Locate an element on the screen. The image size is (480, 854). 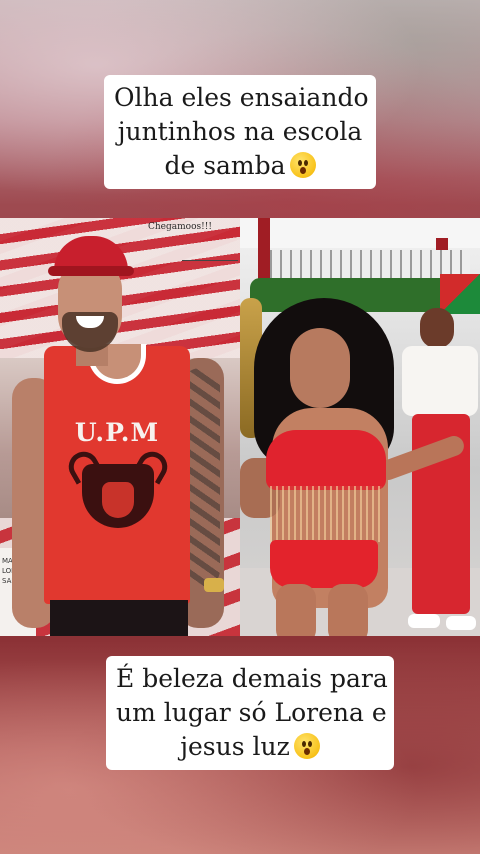
fringe is located at coordinates (326, 514).